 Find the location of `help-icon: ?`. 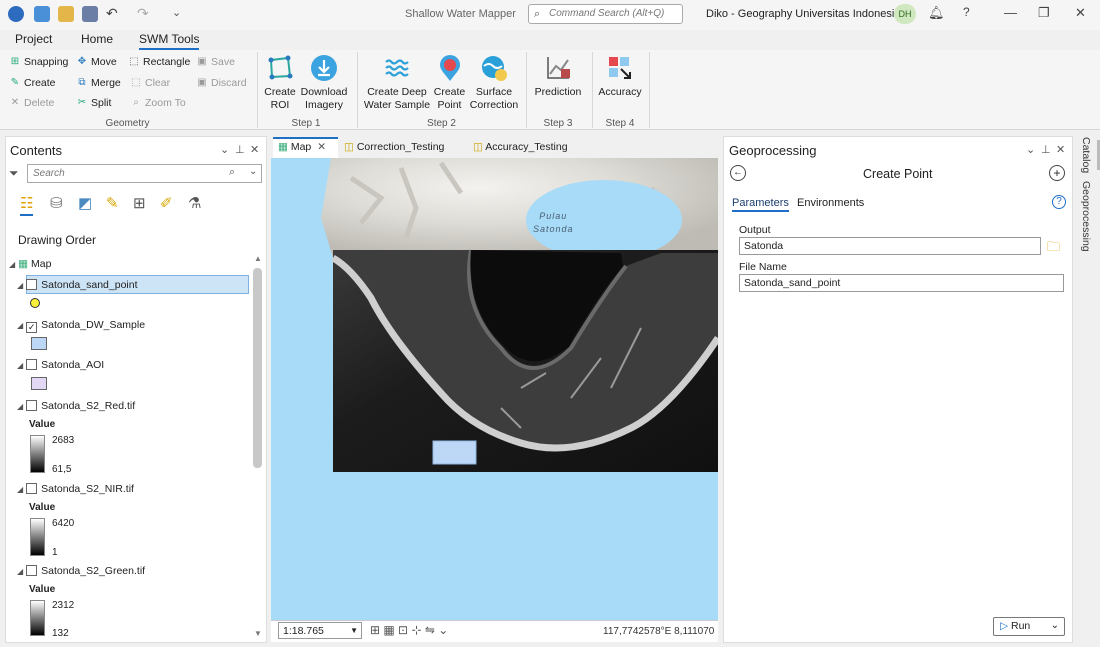

help-icon: ? is located at coordinates (1059, 202).